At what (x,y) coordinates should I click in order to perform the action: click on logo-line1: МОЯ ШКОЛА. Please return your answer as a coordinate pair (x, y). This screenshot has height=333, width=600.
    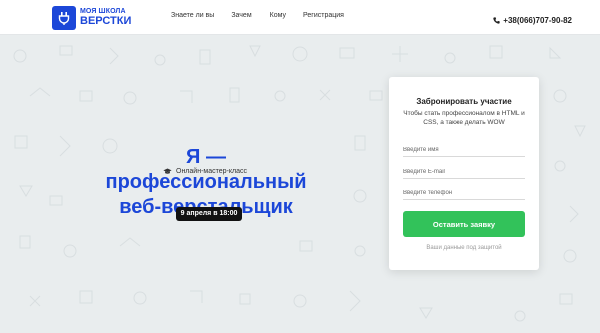
    Looking at the image, I should click on (103, 11).